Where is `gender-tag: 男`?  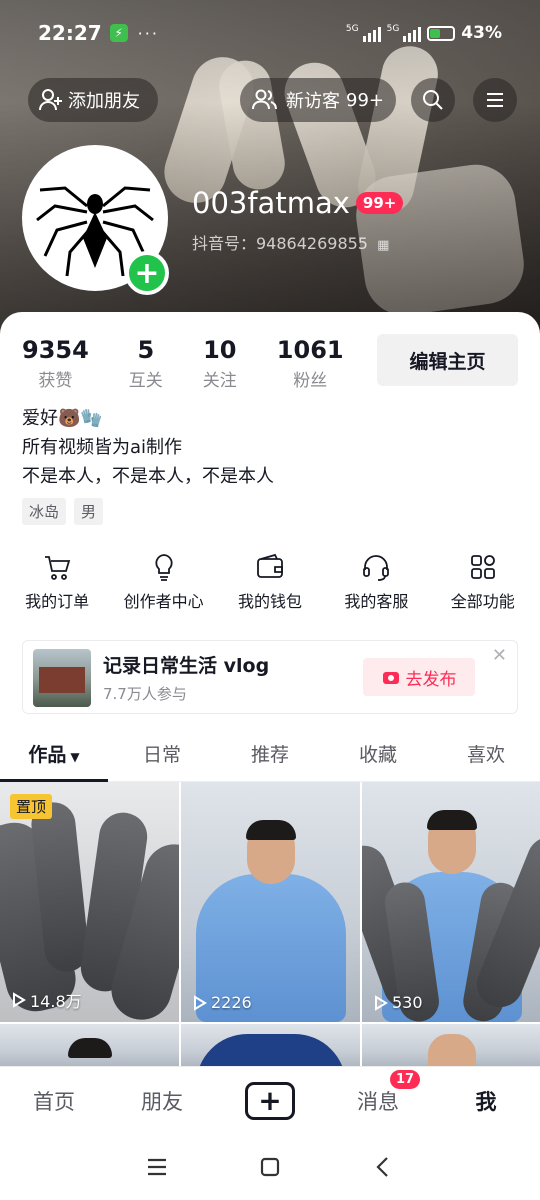
gender-tag: 男 is located at coordinates (89, 511).